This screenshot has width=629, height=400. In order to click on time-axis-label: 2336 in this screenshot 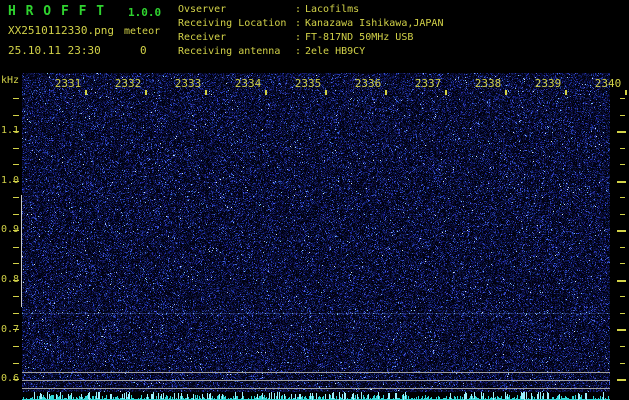, I will do `click(368, 83)`.